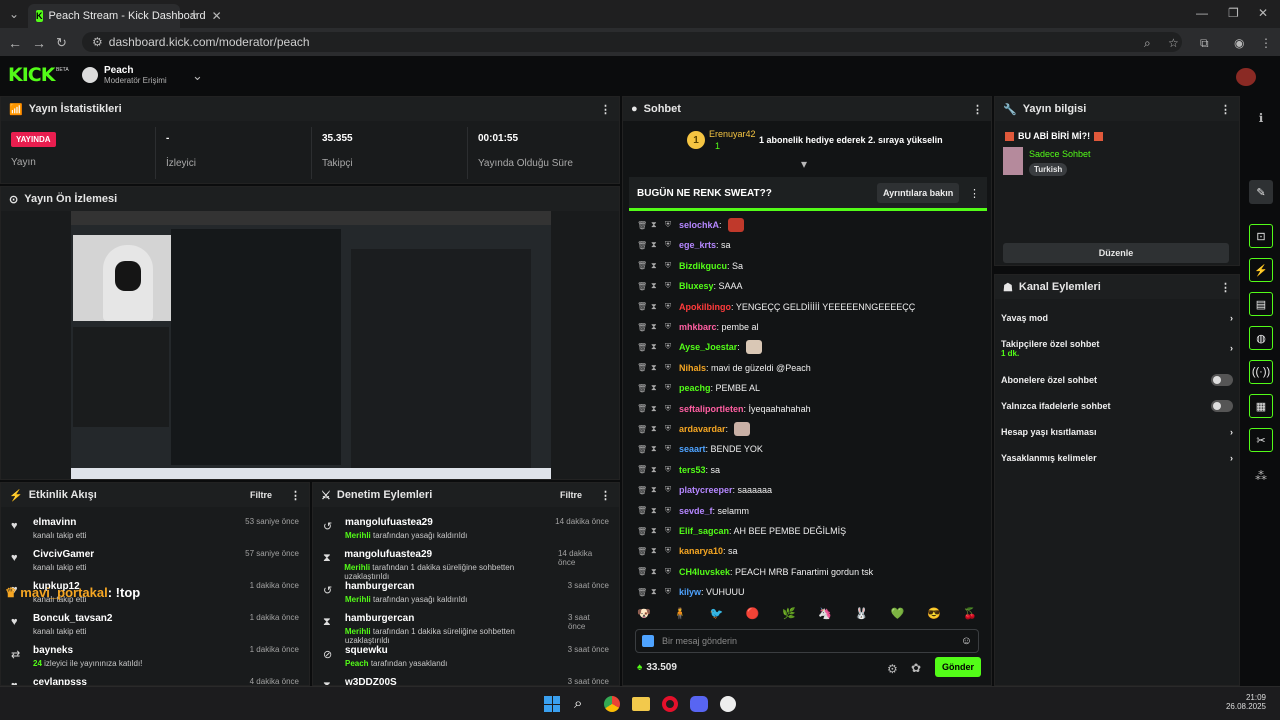  I want to click on discord-icon, so click(699, 704).